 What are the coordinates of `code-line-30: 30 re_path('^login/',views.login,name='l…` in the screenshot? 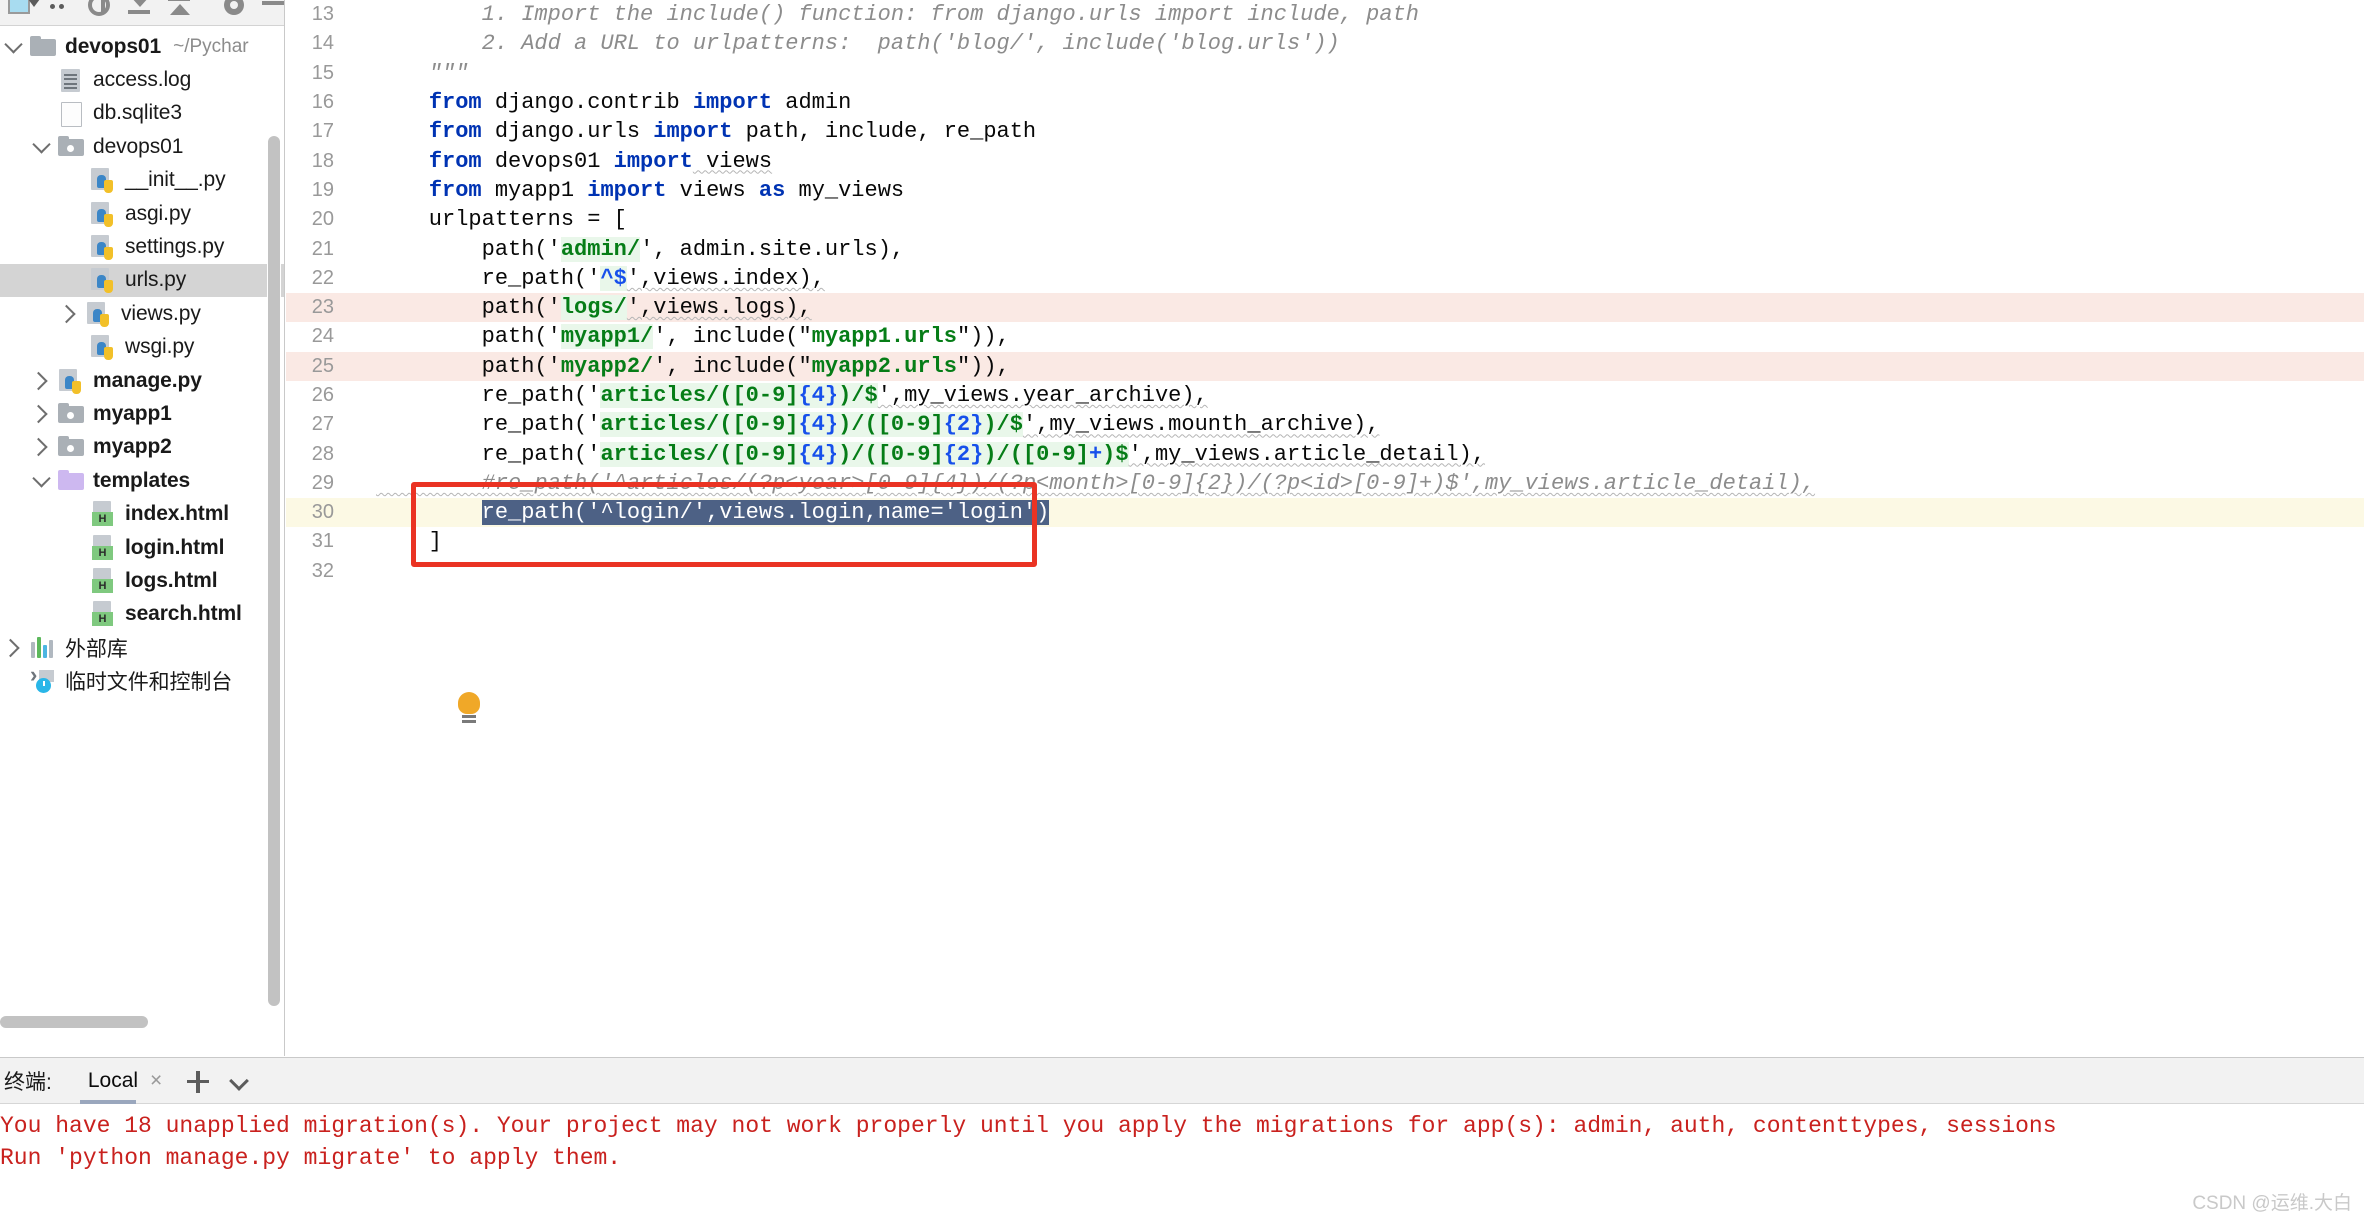 It's located at (1325, 513).